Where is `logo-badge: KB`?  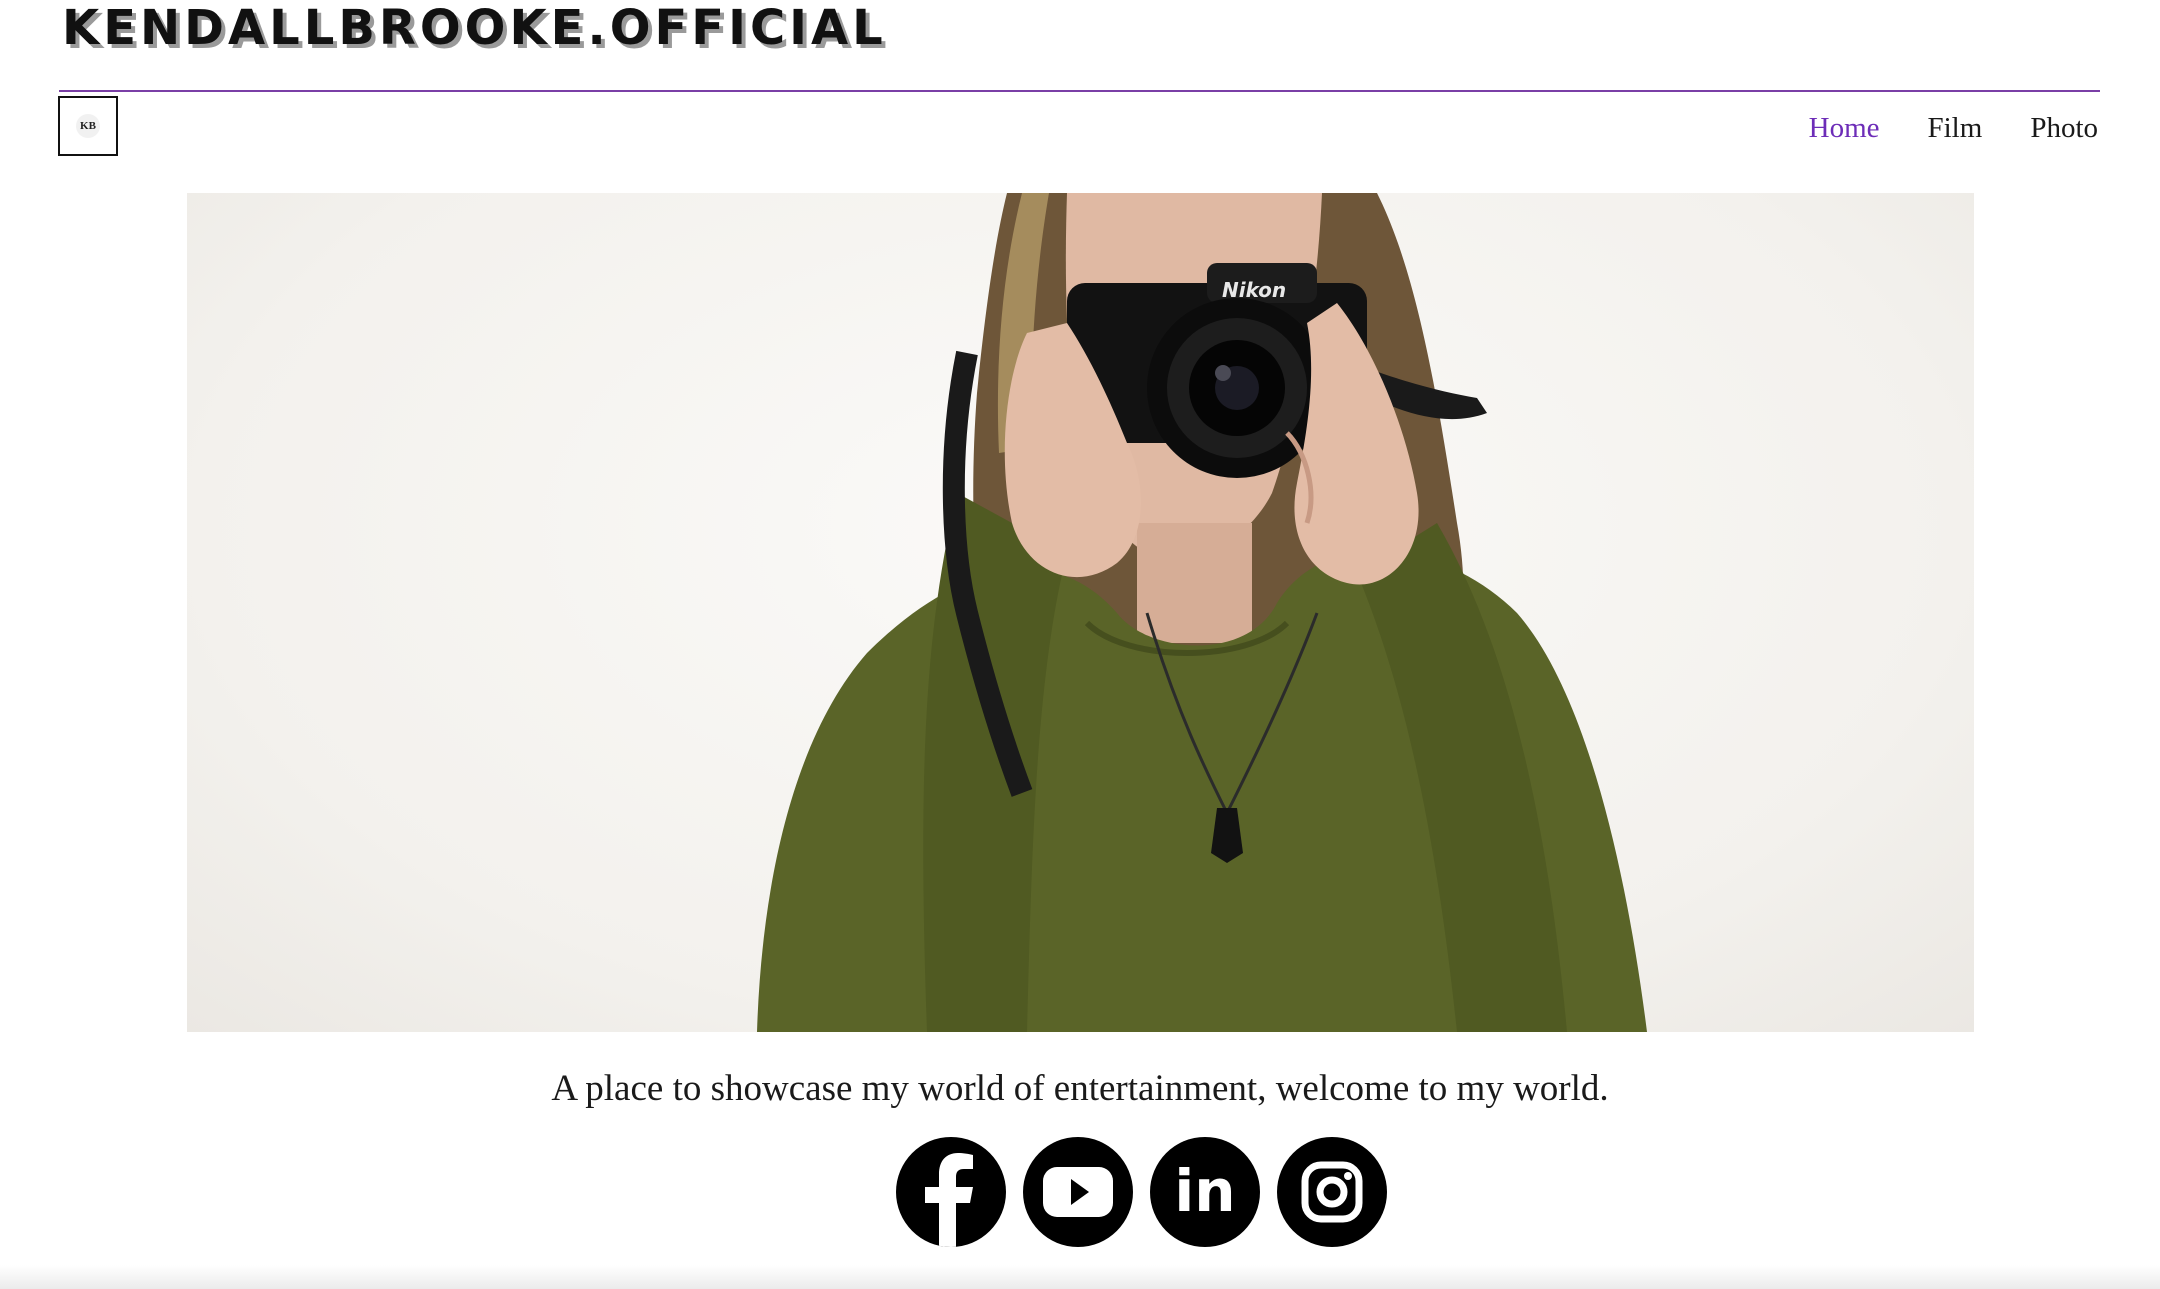 logo-badge: KB is located at coordinates (88, 126).